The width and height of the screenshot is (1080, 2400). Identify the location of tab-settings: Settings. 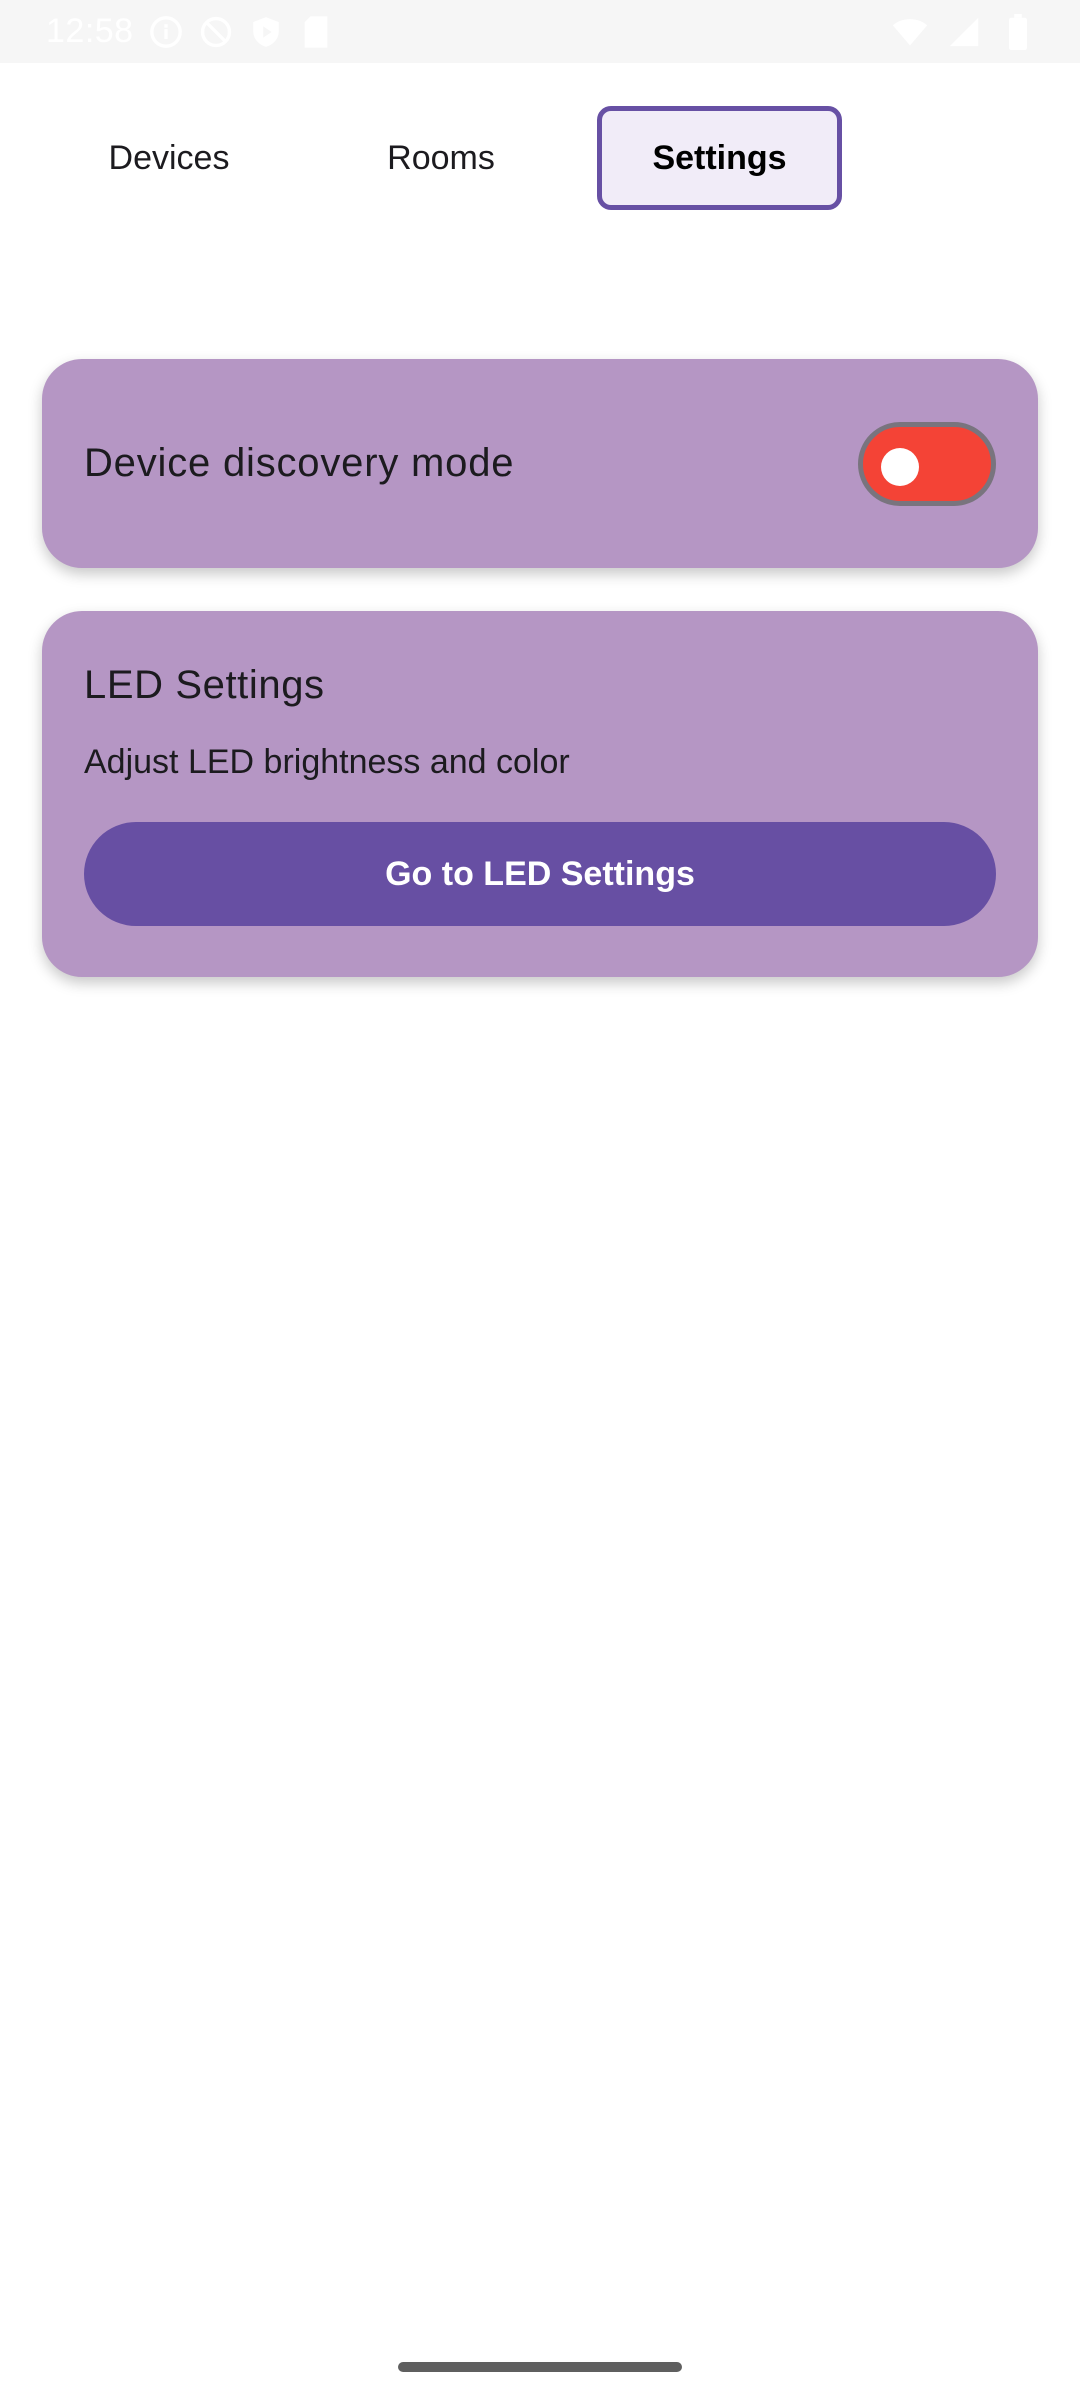
(719, 158).